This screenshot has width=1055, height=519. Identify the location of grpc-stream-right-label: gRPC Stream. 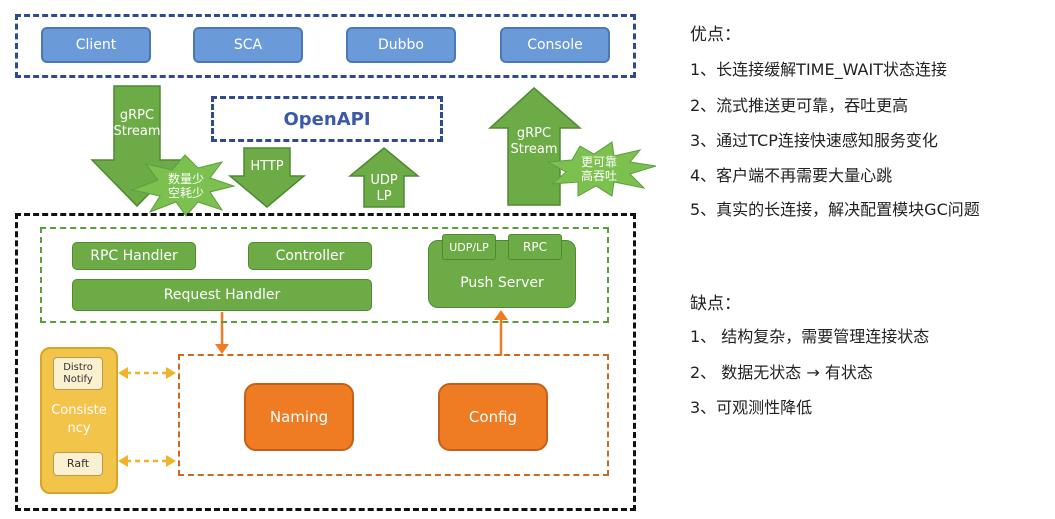
(534, 141).